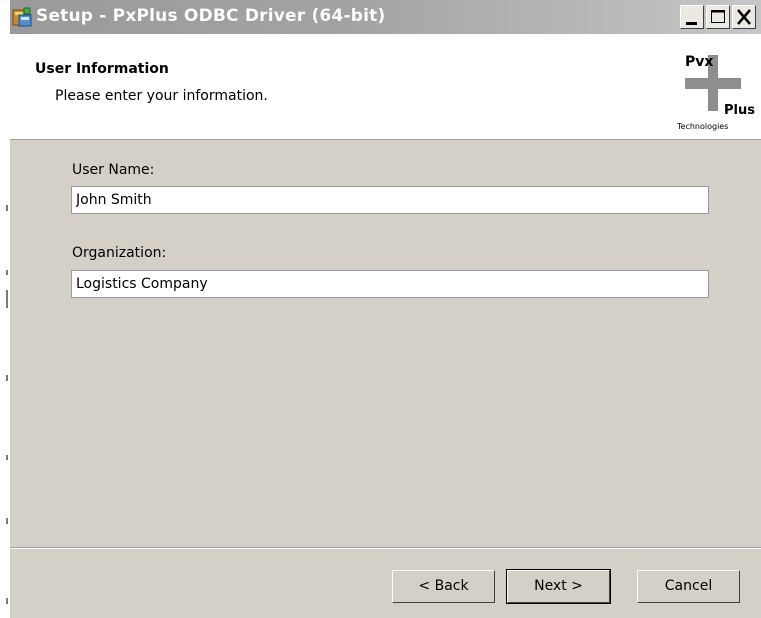  I want to click on close-button, so click(744, 17).